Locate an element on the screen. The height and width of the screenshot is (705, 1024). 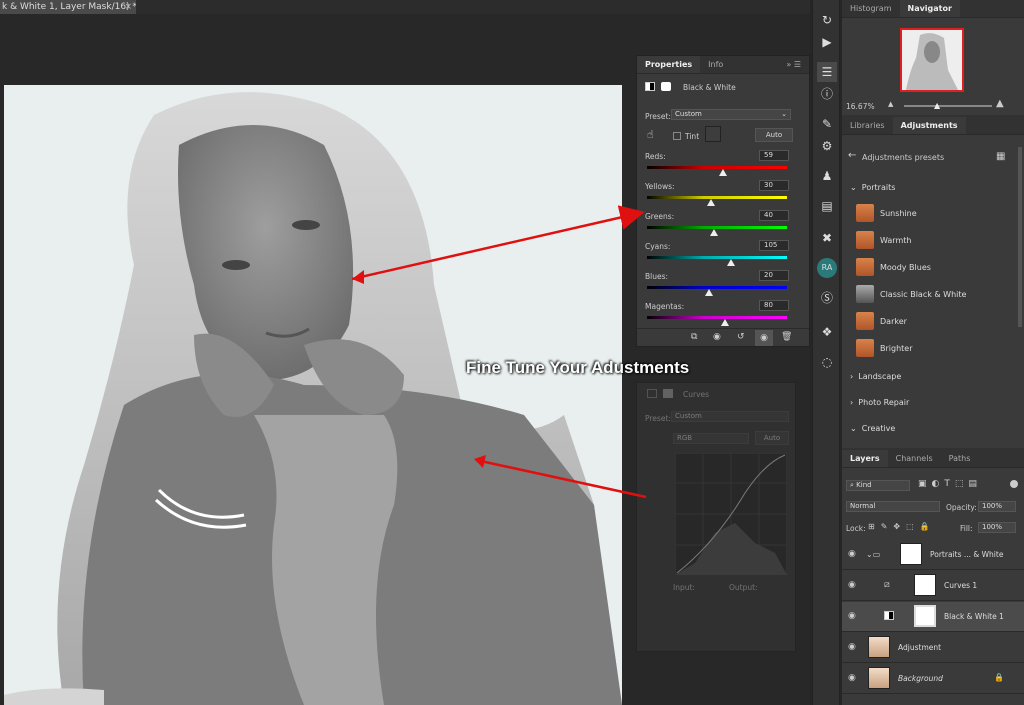
layer-name: Black & White 1 is located at coordinates (974, 616).